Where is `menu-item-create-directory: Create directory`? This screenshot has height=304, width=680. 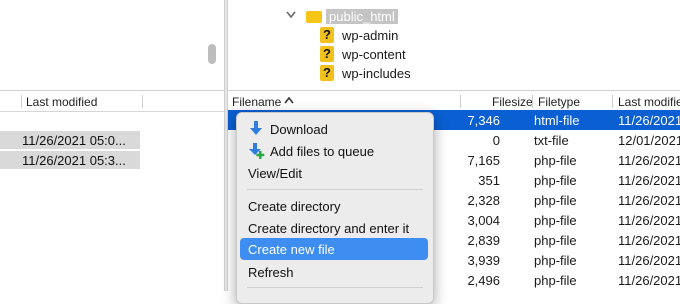
menu-item-create-directory: Create directory is located at coordinates (334, 206).